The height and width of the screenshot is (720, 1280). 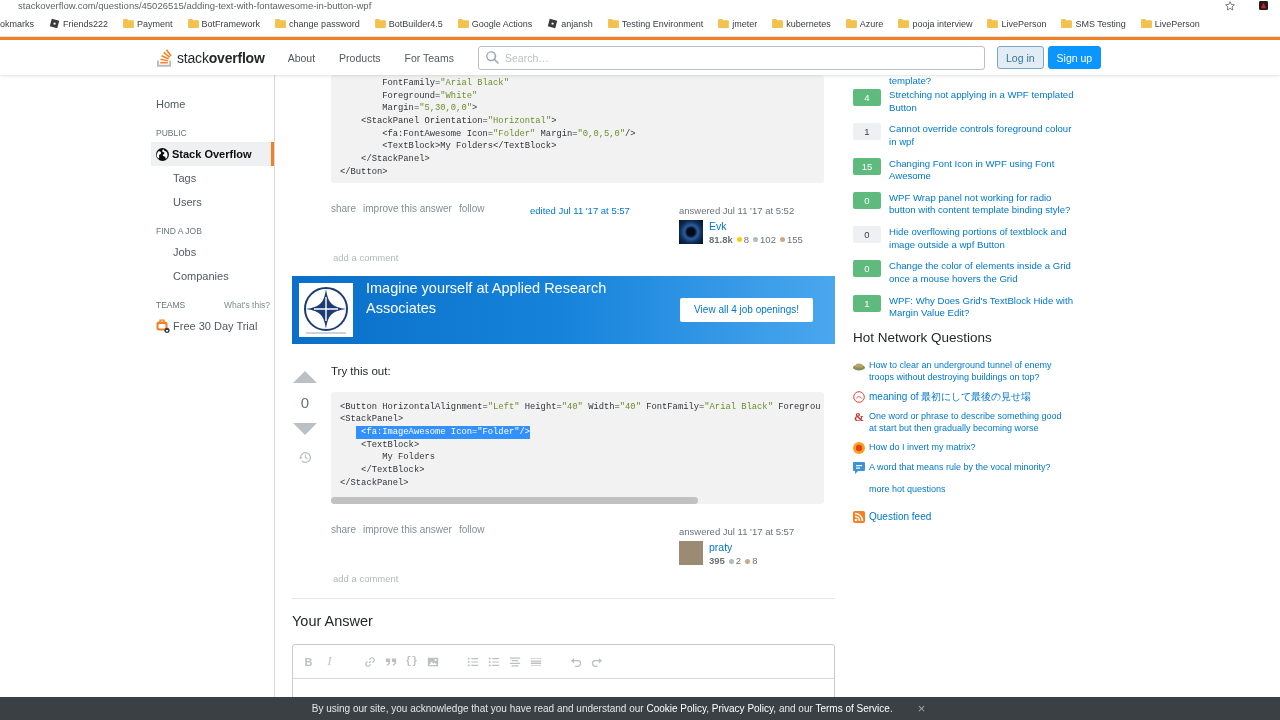 I want to click on hot-question-link: One word or phrase to describe something good at start but then gradually becoming worse, so click(x=967, y=423).